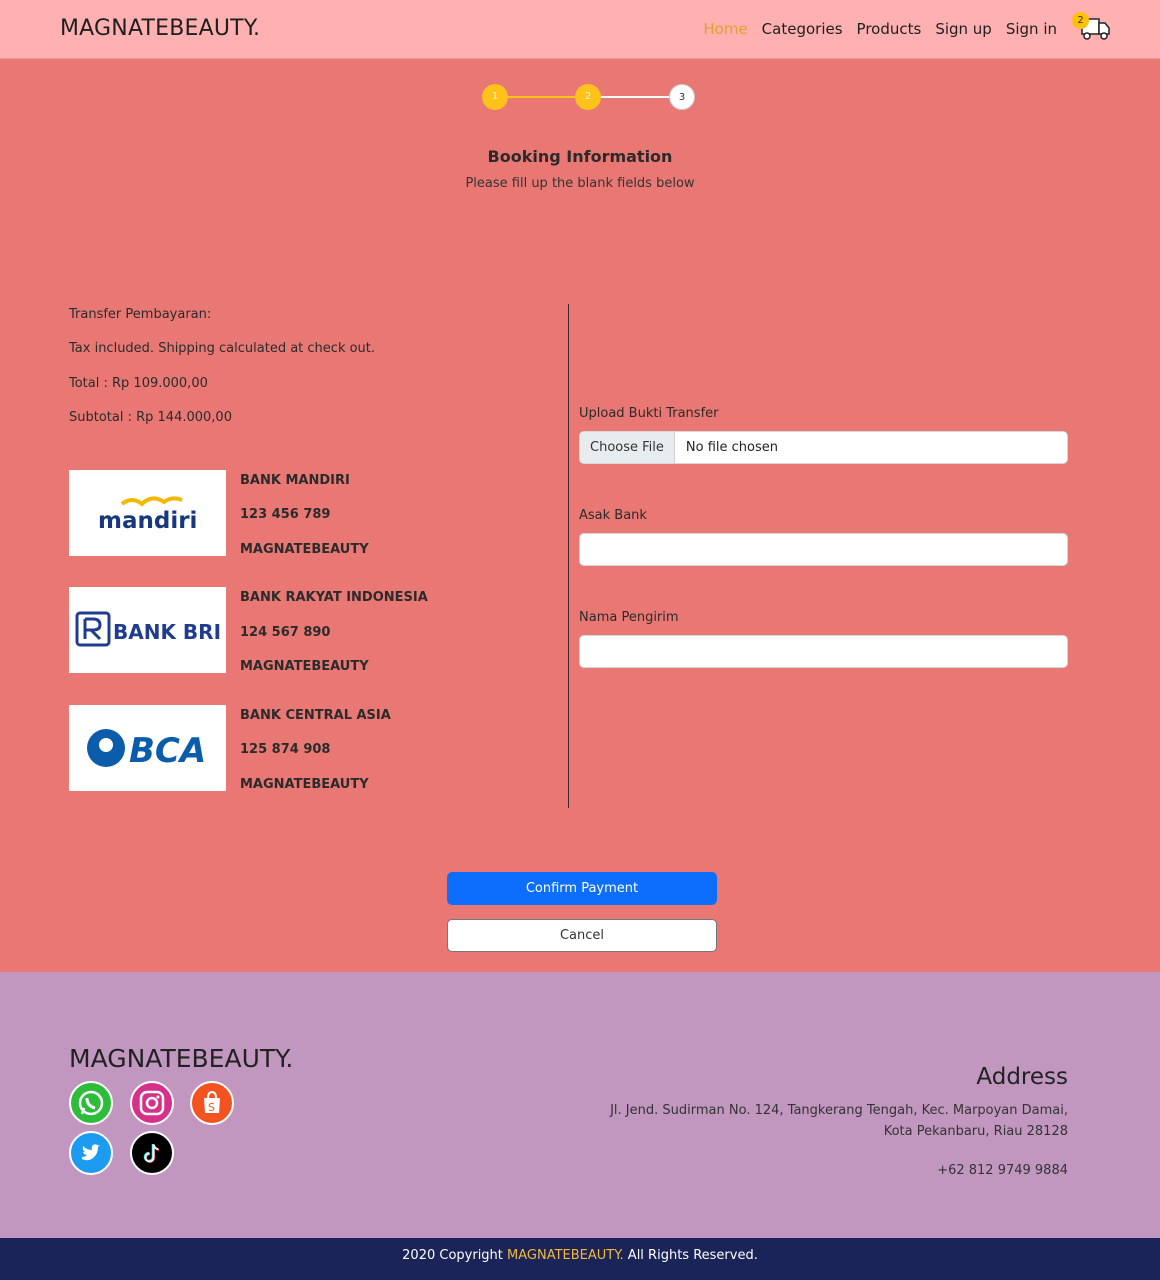 This screenshot has height=1280, width=1160. What do you see at coordinates (1022, 1077) in the screenshot?
I see `address-title: Address` at bounding box center [1022, 1077].